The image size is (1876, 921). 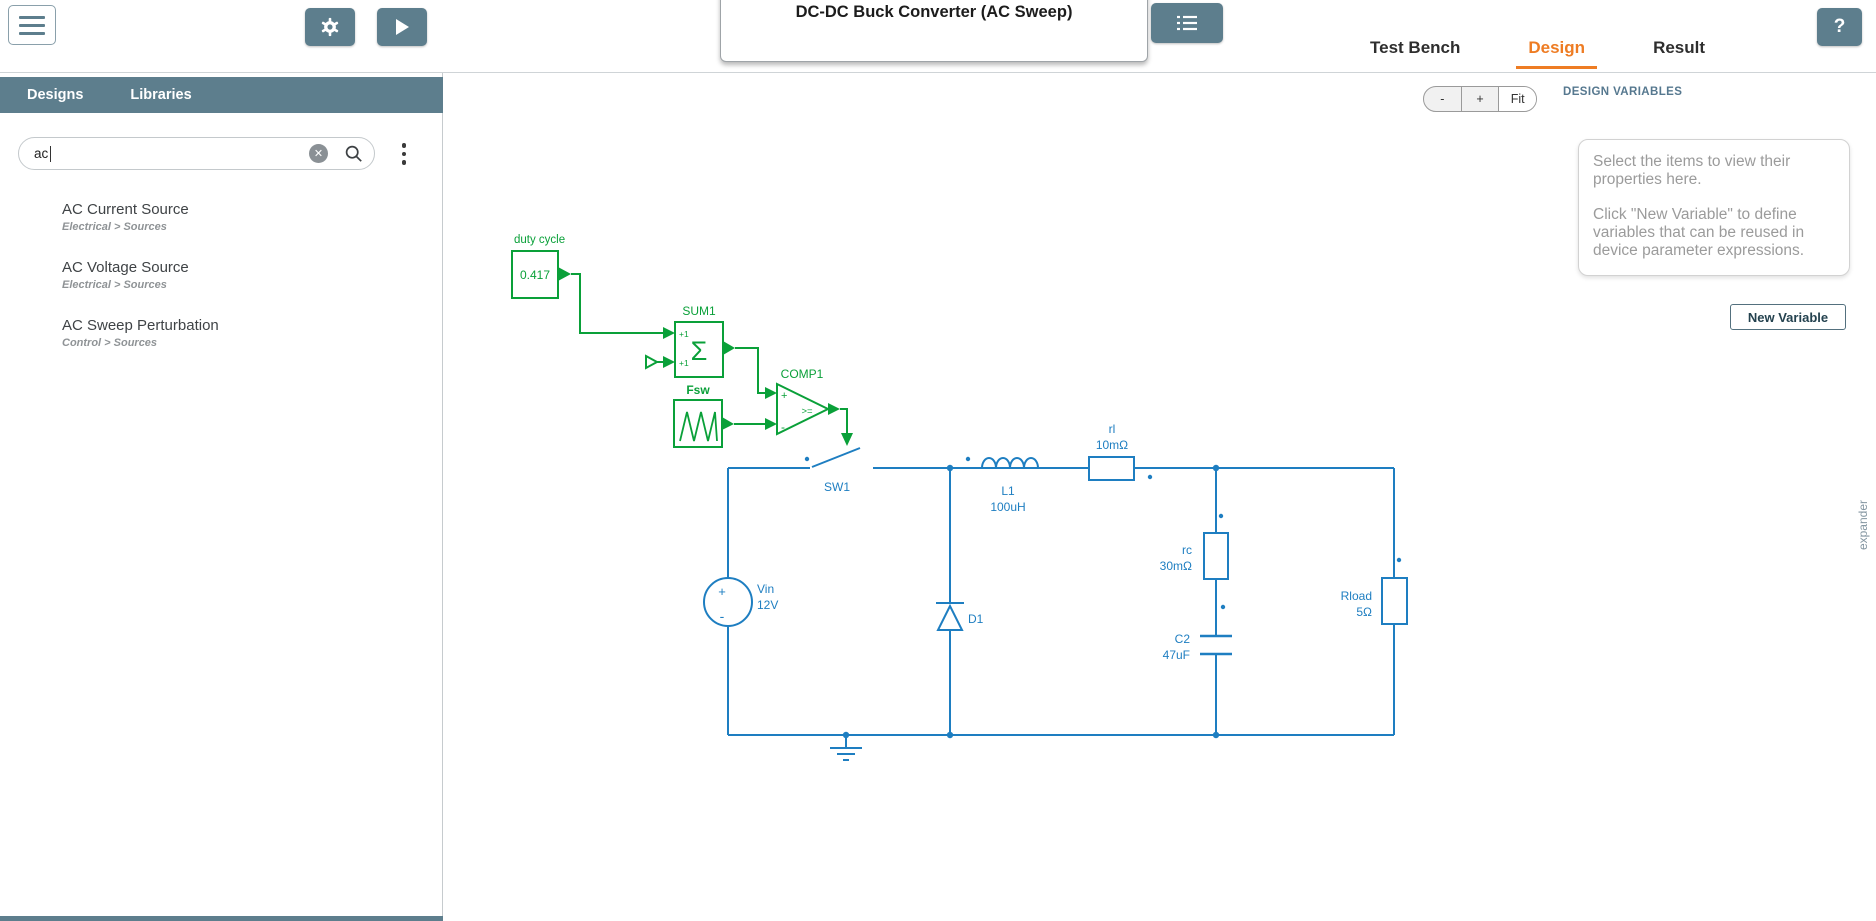 I want to click on run-simulation-button, so click(x=402, y=27).